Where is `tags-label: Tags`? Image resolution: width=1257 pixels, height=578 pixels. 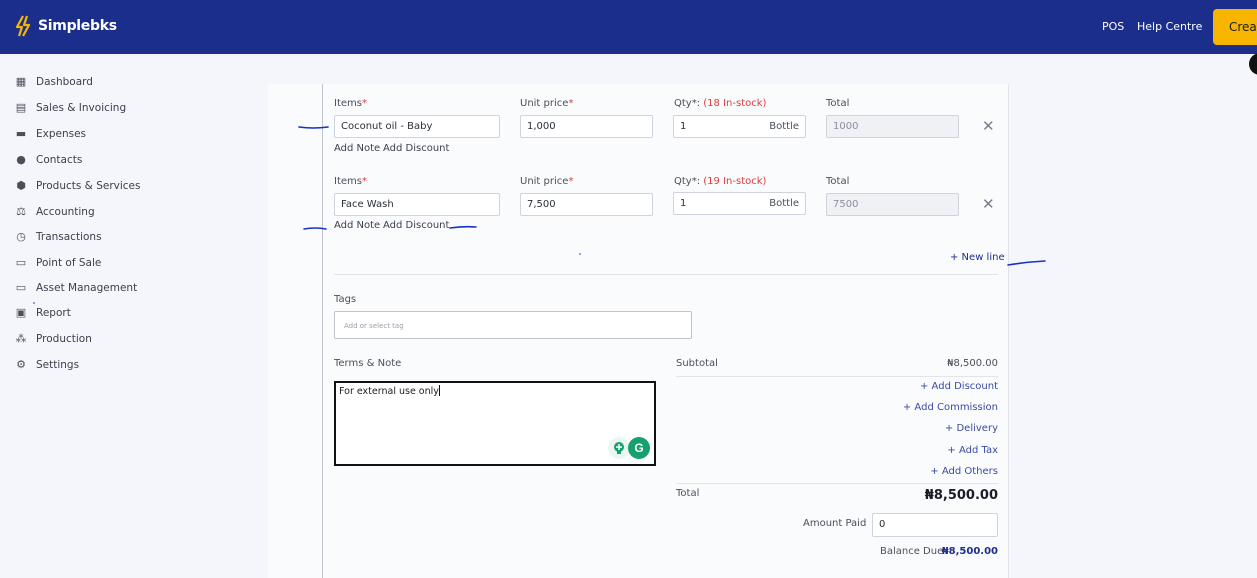 tags-label: Tags is located at coordinates (345, 299).